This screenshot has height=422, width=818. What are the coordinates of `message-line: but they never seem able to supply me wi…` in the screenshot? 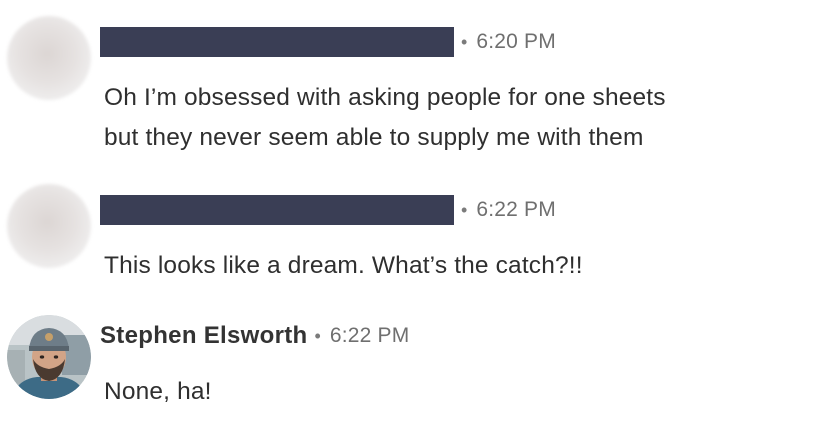 It's located at (374, 137).